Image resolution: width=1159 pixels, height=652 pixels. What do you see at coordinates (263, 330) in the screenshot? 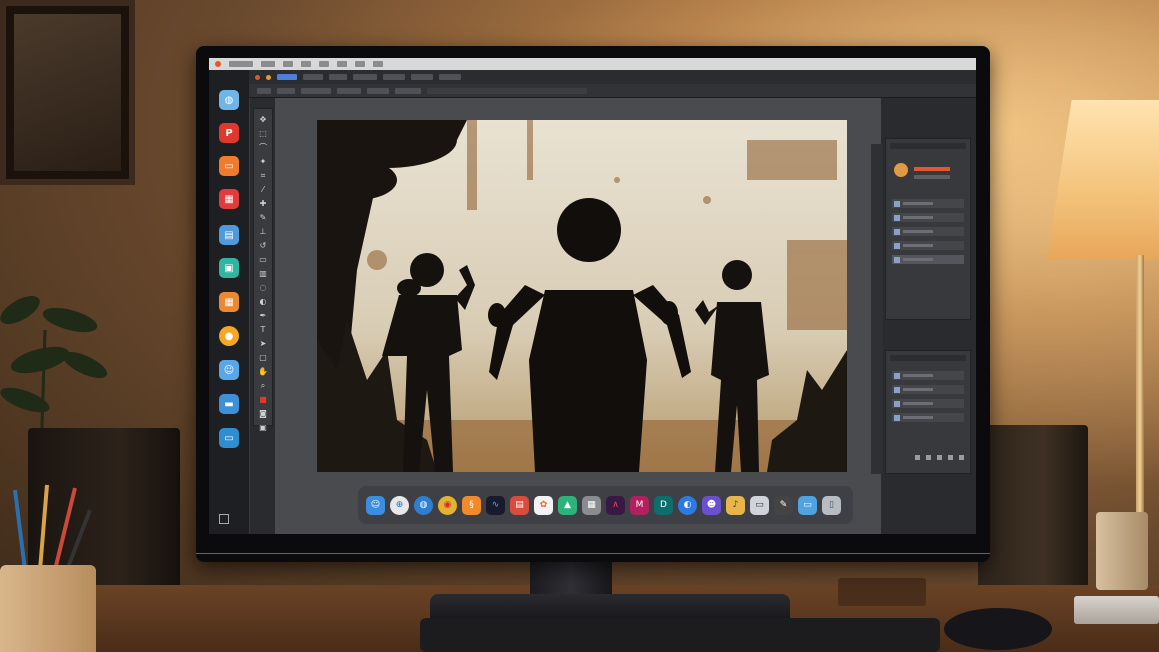
I see `type-tool-icon: T` at bounding box center [263, 330].